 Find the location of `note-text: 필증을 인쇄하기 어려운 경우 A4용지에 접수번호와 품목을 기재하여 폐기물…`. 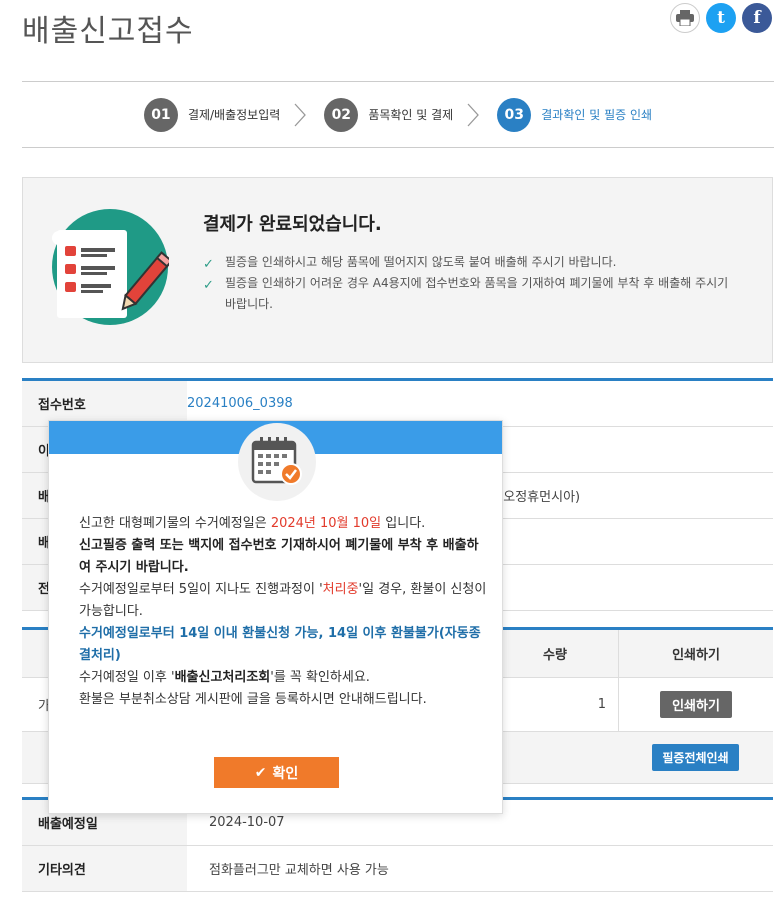

note-text: 필증을 인쇄하기 어려운 경우 A4용지에 접수번호와 품목을 기재하여 폐기물… is located at coordinates (477, 293).